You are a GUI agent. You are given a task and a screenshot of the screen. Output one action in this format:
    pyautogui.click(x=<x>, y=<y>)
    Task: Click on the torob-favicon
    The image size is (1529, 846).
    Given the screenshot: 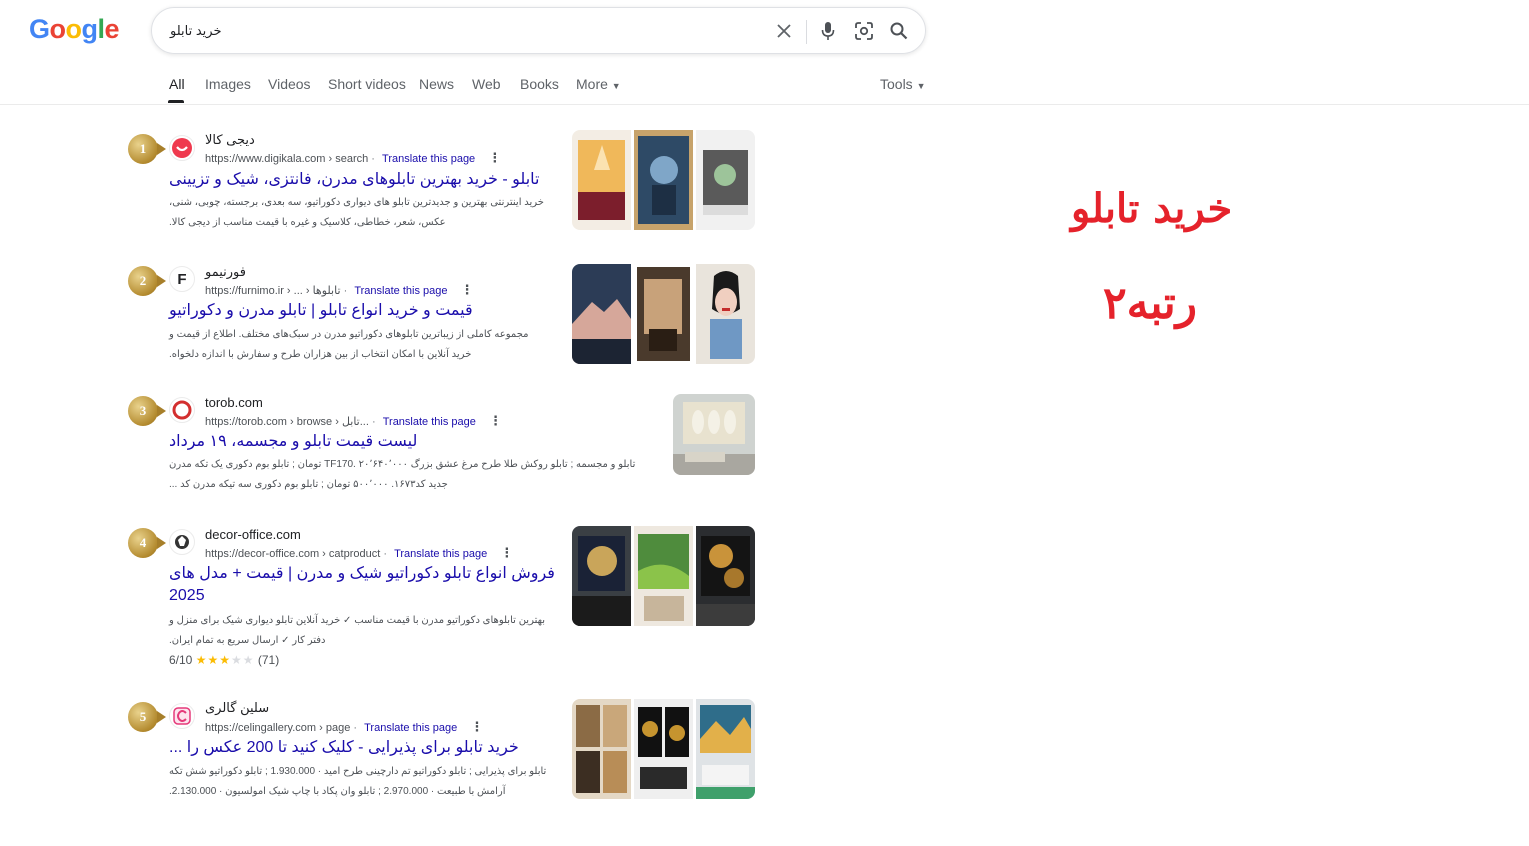 What is the action you would take?
    pyautogui.click(x=182, y=410)
    